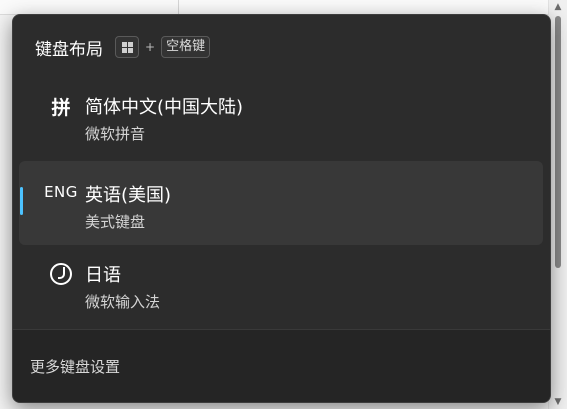  What do you see at coordinates (69, 49) in the screenshot?
I see `flyout-title: 键盘布局` at bounding box center [69, 49].